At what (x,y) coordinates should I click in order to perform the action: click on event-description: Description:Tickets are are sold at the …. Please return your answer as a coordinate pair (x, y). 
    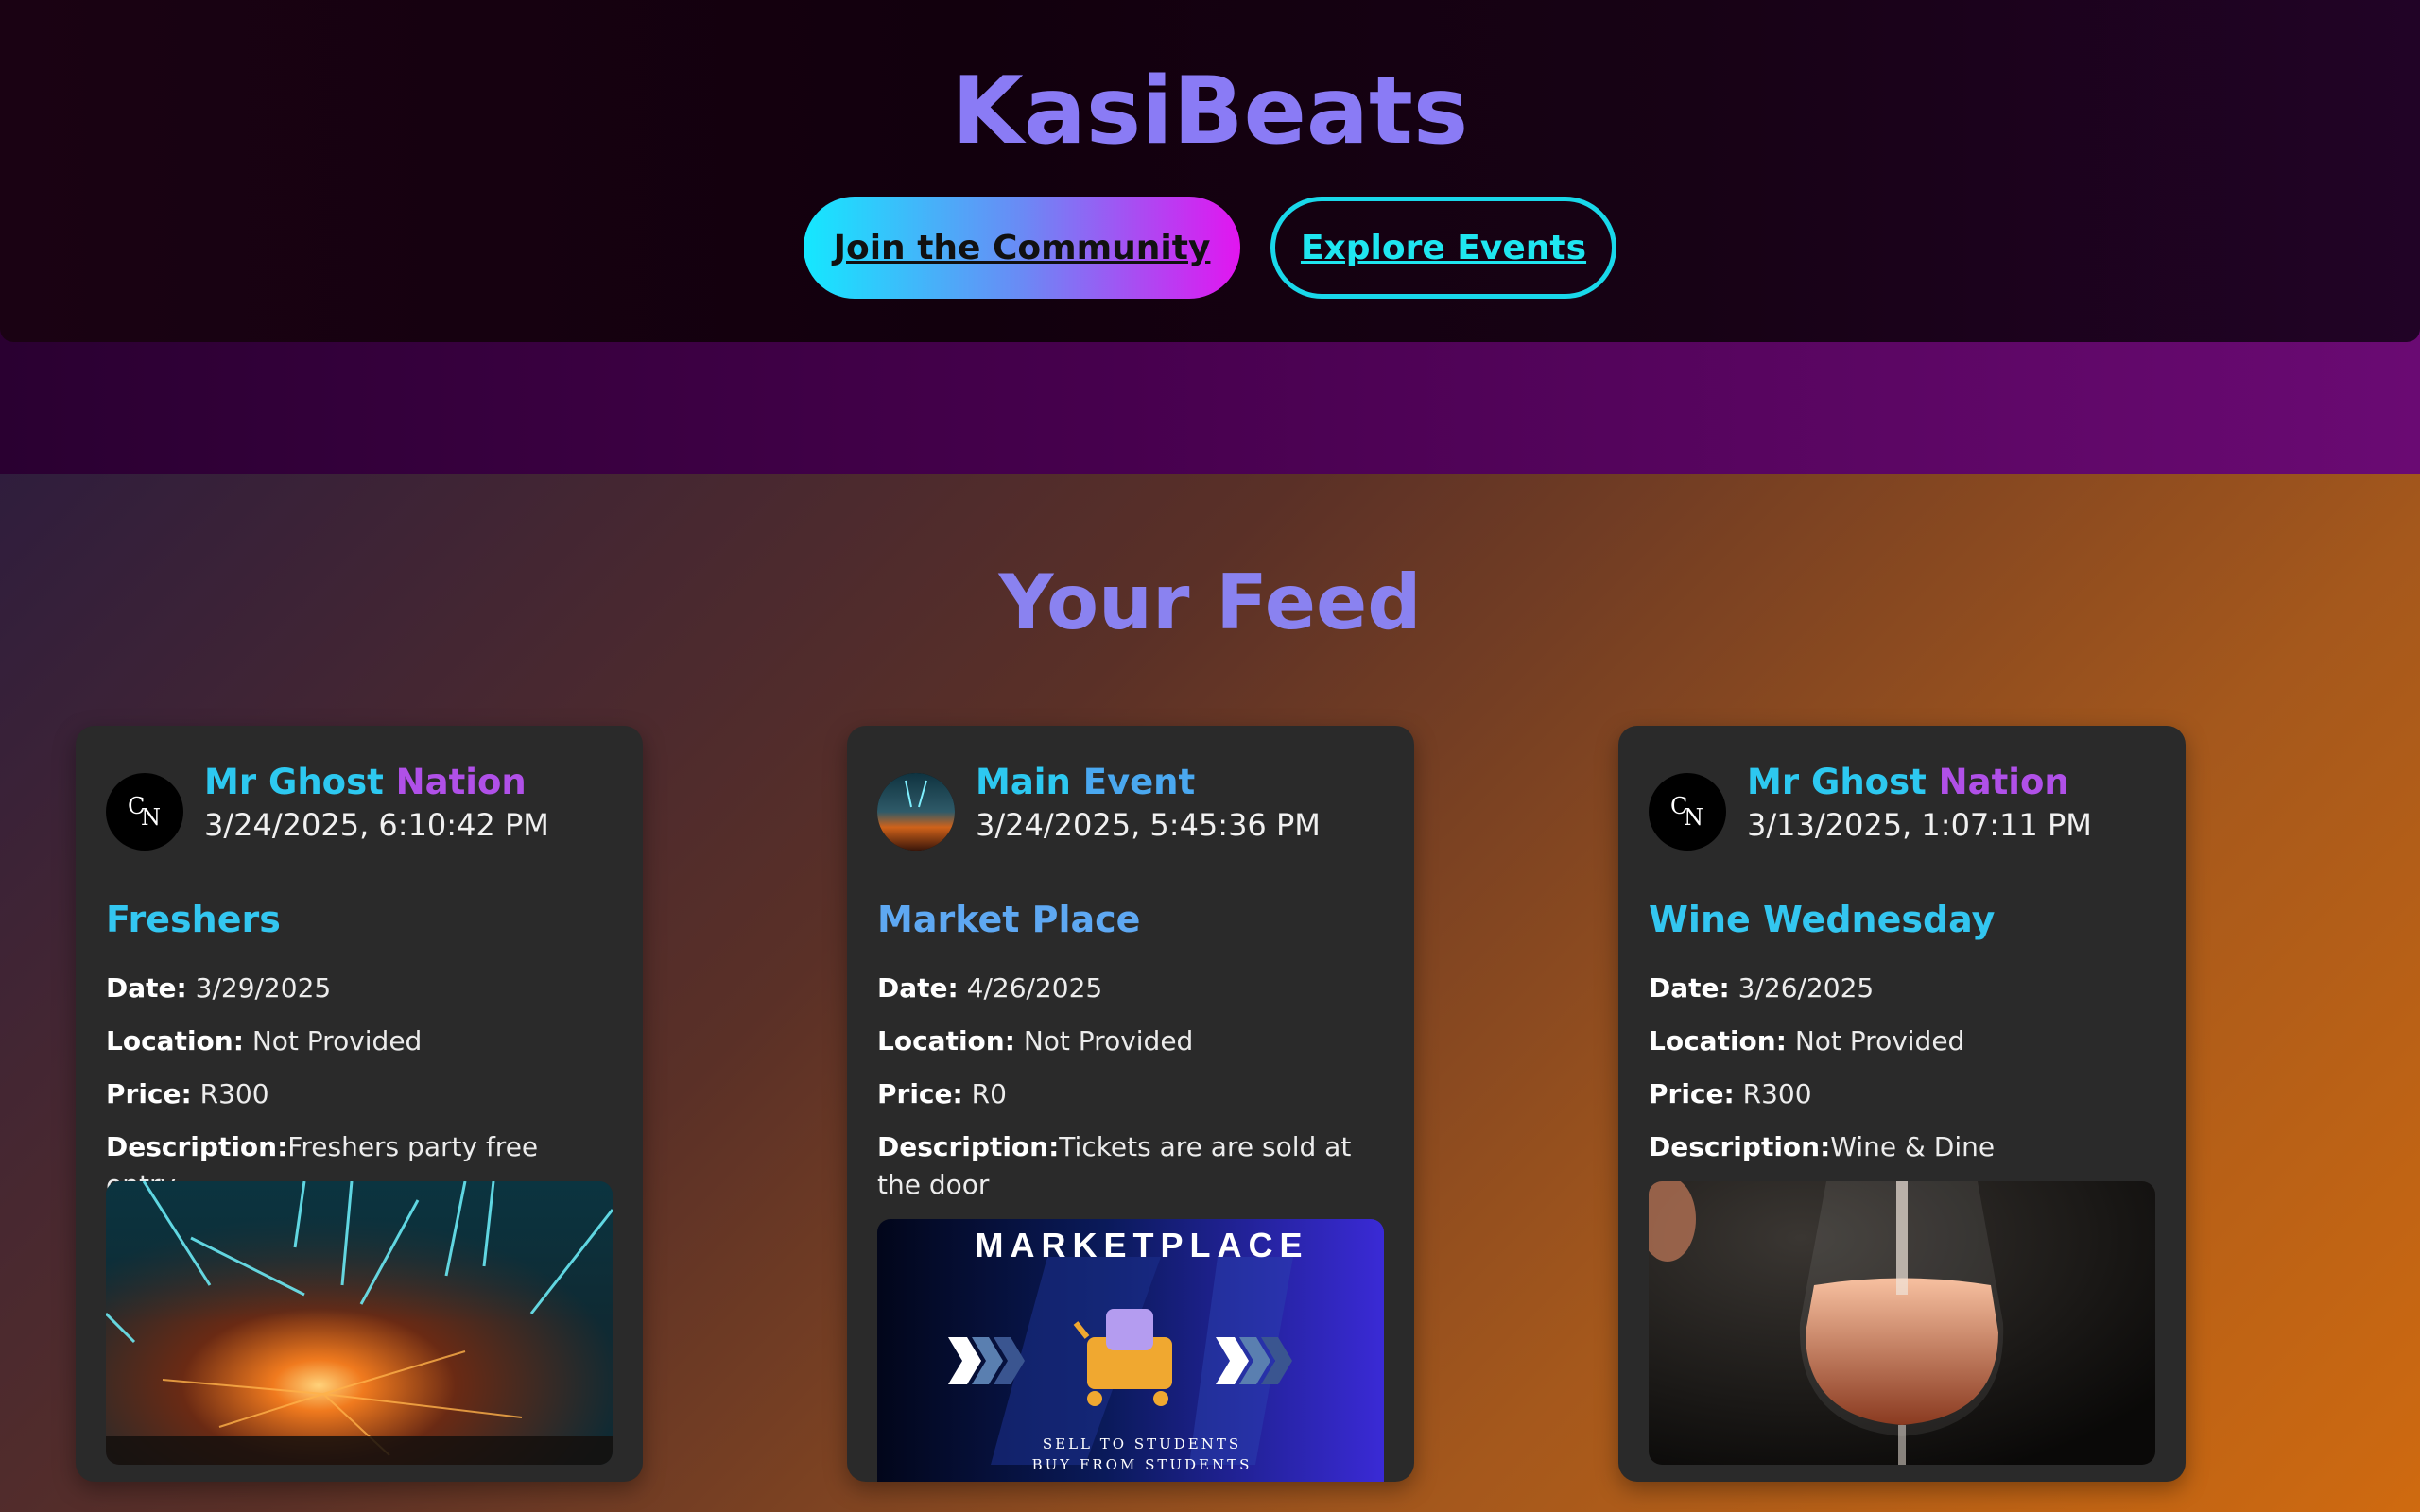
    Looking at the image, I should click on (1114, 1165).